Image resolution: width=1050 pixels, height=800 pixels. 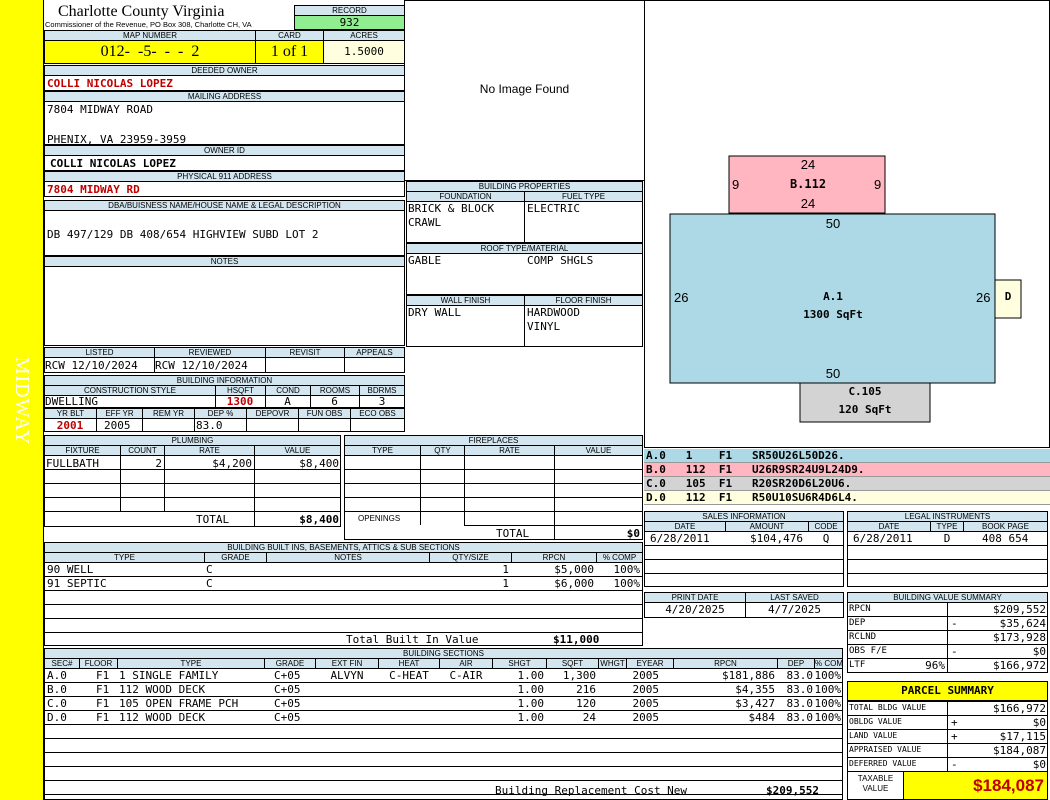 What do you see at coordinates (627, 583) in the screenshot?
I see `builtin-row-2-comp: 100%` at bounding box center [627, 583].